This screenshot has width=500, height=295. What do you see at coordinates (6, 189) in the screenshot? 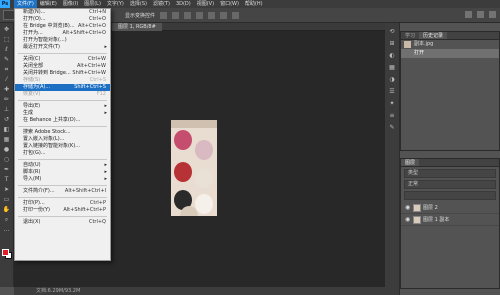
I see `path-select-tool-icon: ➤` at bounding box center [6, 189].